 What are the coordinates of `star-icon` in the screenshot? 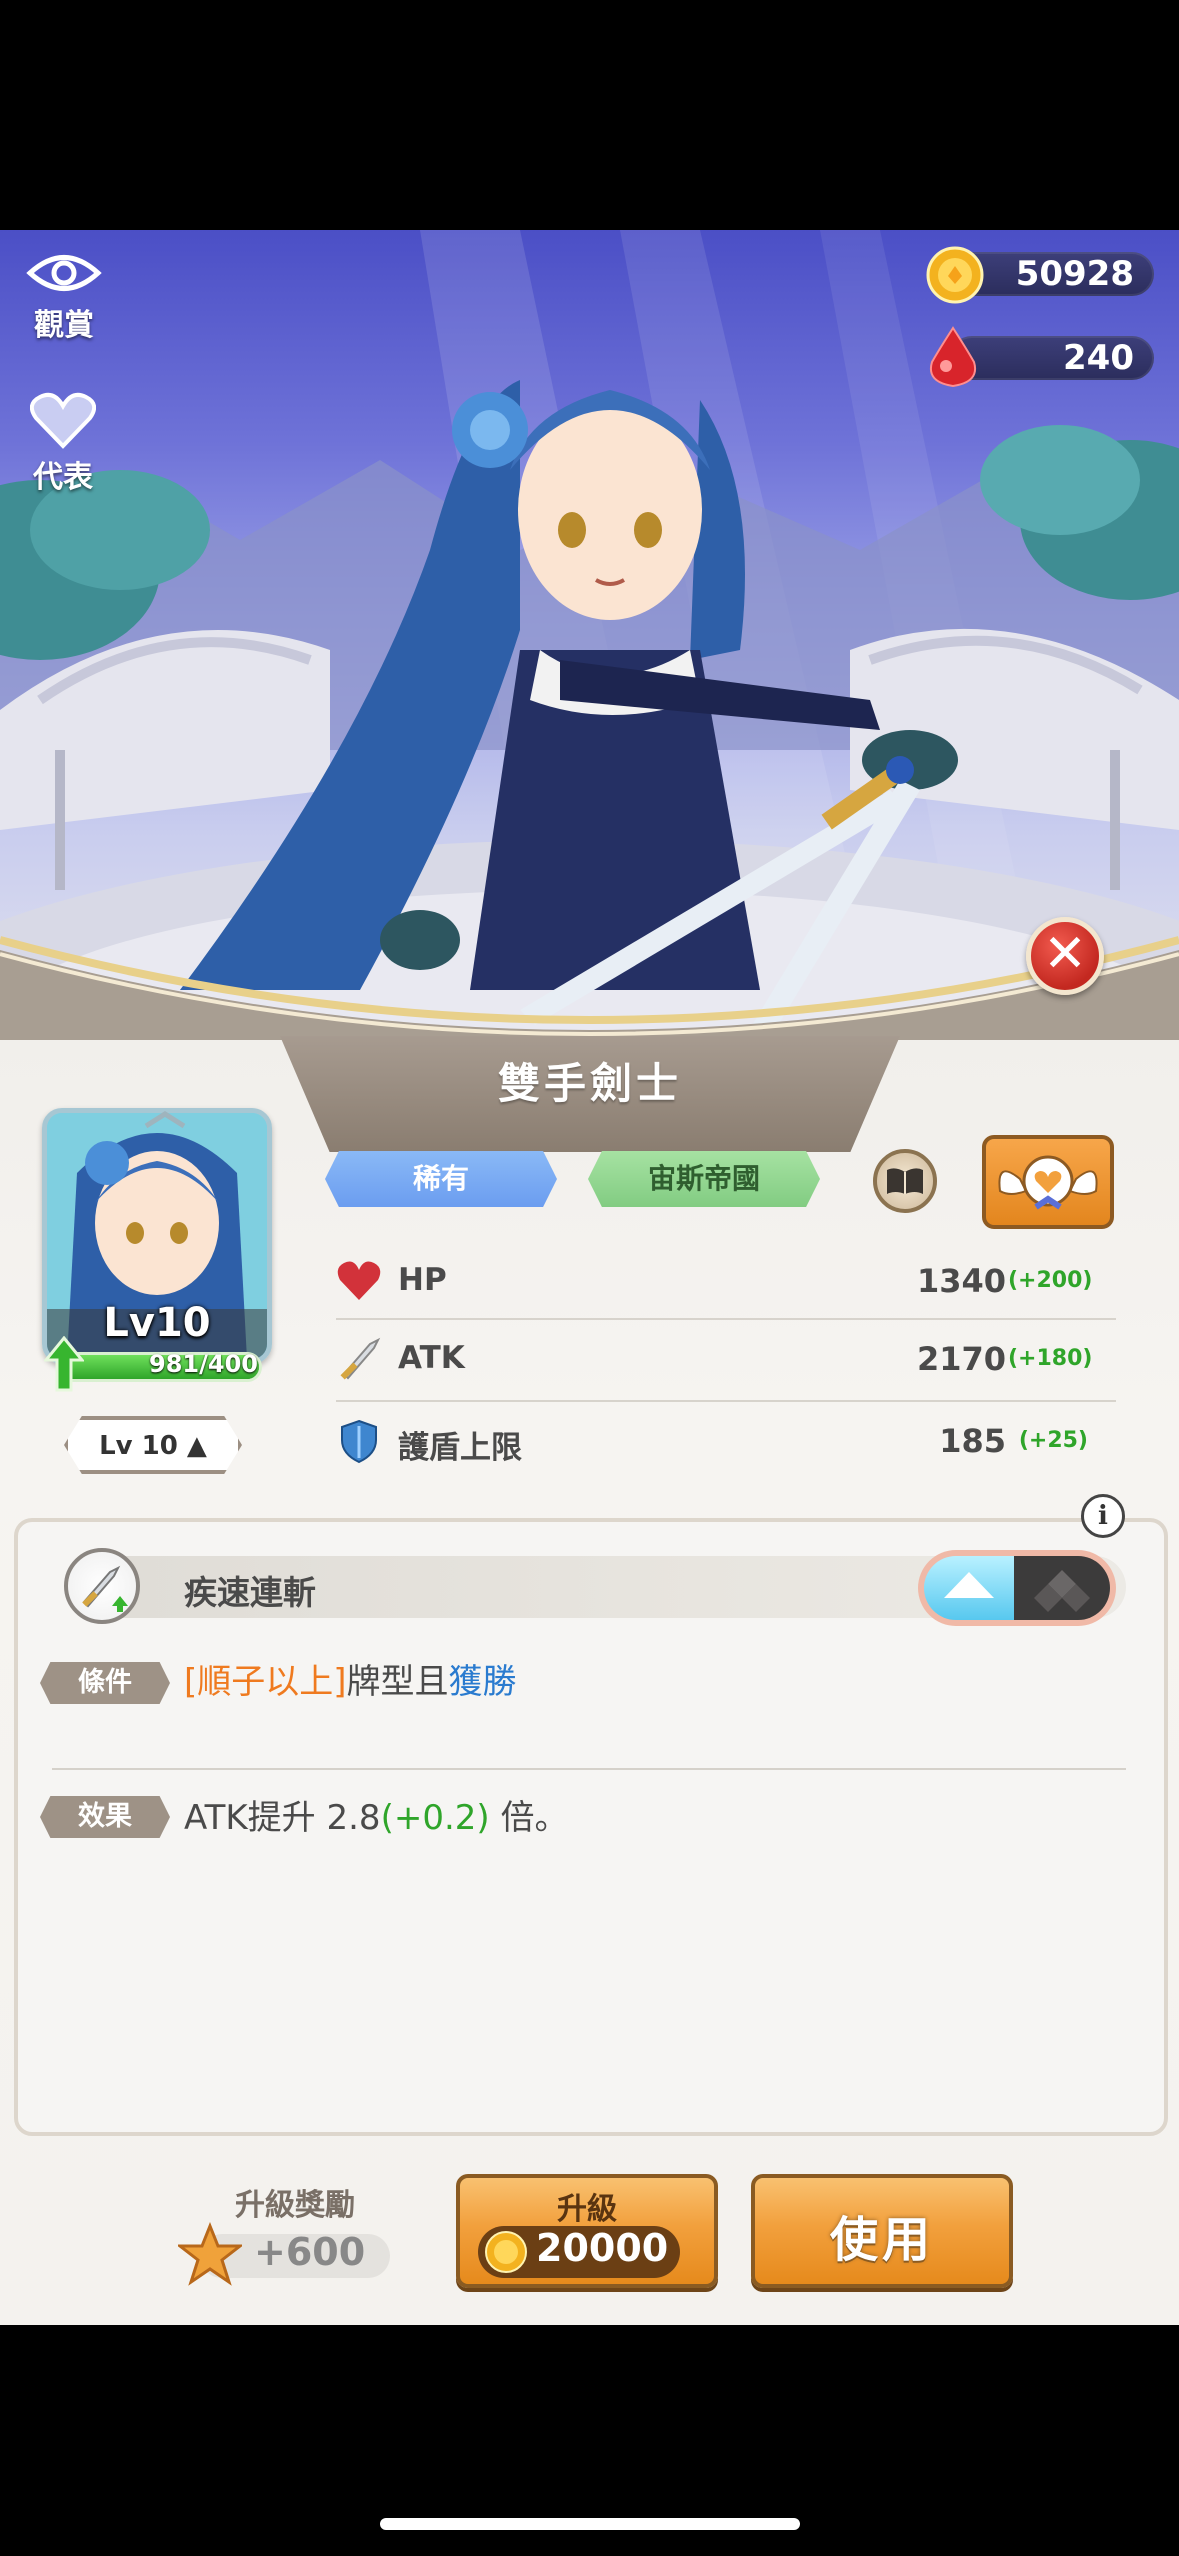 It's located at (210, 2253).